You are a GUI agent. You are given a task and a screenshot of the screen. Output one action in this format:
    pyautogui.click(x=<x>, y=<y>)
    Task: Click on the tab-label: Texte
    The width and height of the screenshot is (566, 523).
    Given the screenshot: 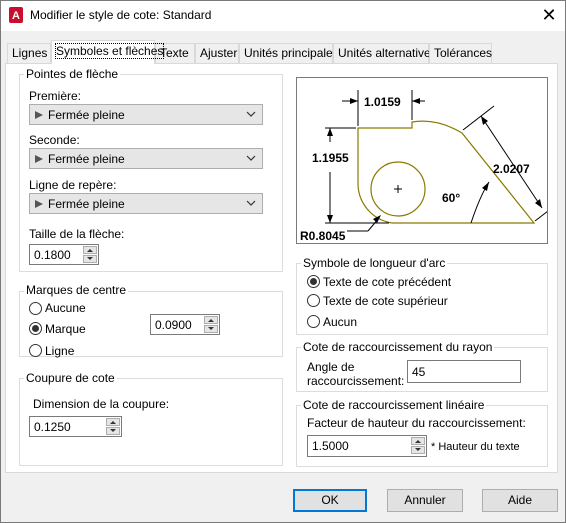 What is the action you would take?
    pyautogui.click(x=174, y=53)
    